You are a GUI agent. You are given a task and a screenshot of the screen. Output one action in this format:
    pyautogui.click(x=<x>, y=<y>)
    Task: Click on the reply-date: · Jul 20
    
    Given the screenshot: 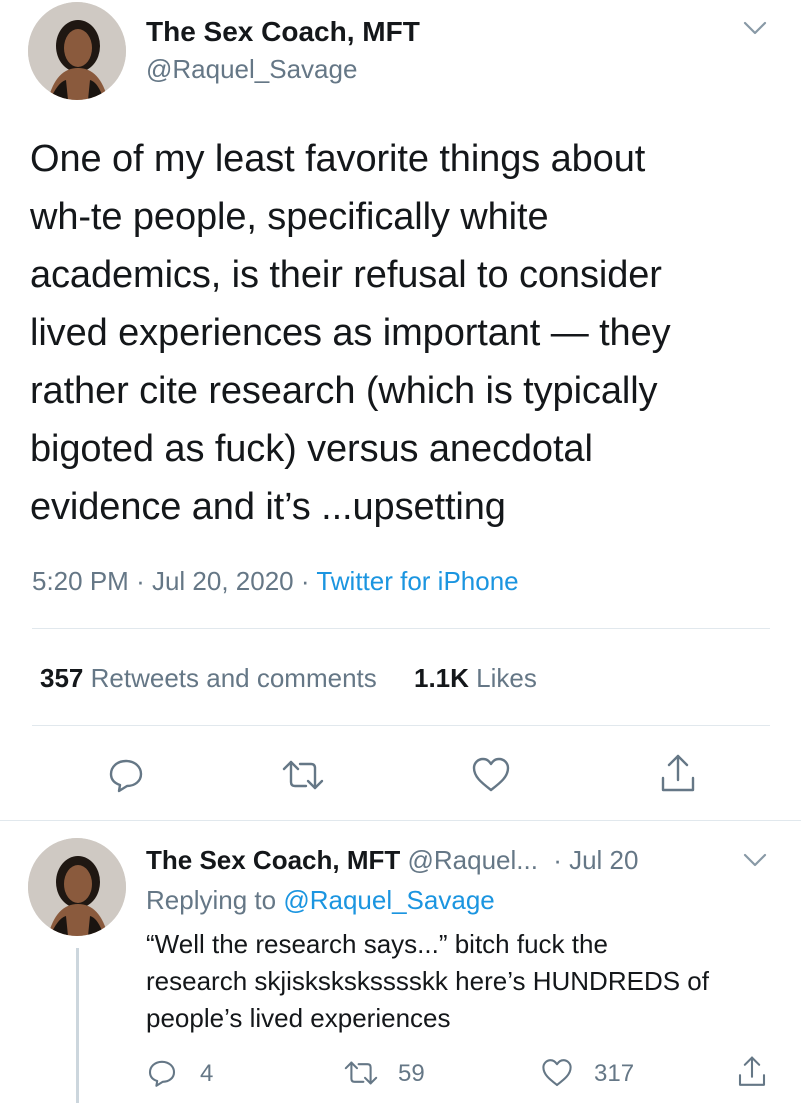 What is the action you would take?
    pyautogui.click(x=595, y=860)
    